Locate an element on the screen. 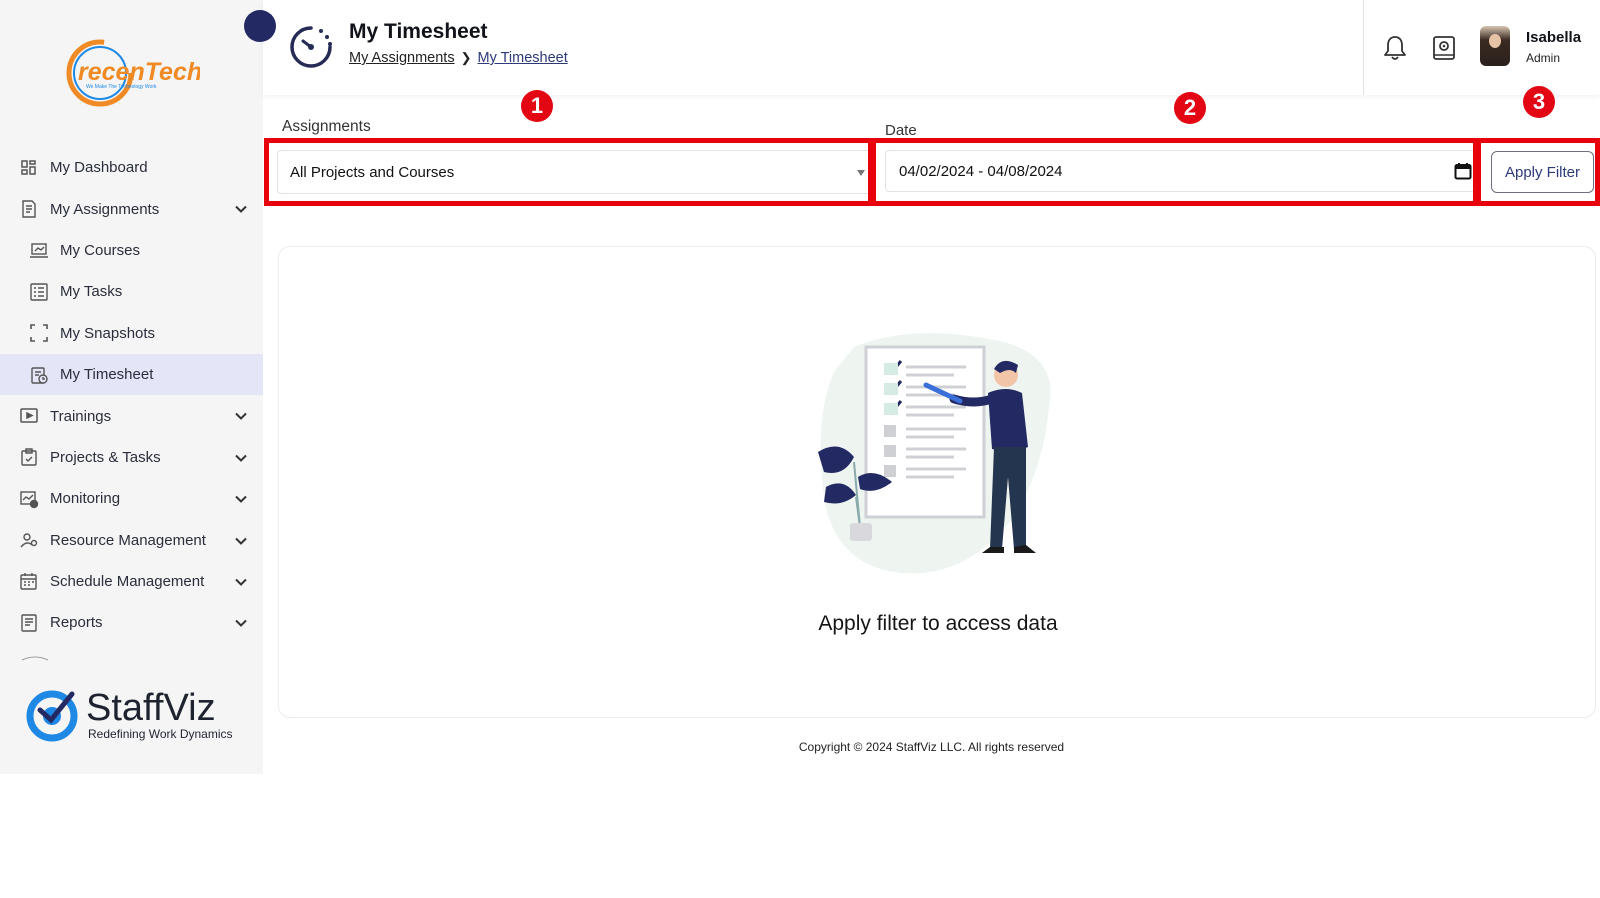  timesheet-icon is located at coordinates (39, 375).